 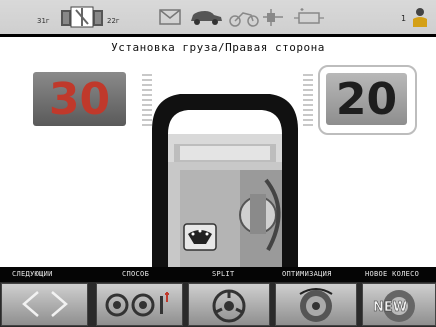 I want to click on split-button, so click(x=229, y=304).